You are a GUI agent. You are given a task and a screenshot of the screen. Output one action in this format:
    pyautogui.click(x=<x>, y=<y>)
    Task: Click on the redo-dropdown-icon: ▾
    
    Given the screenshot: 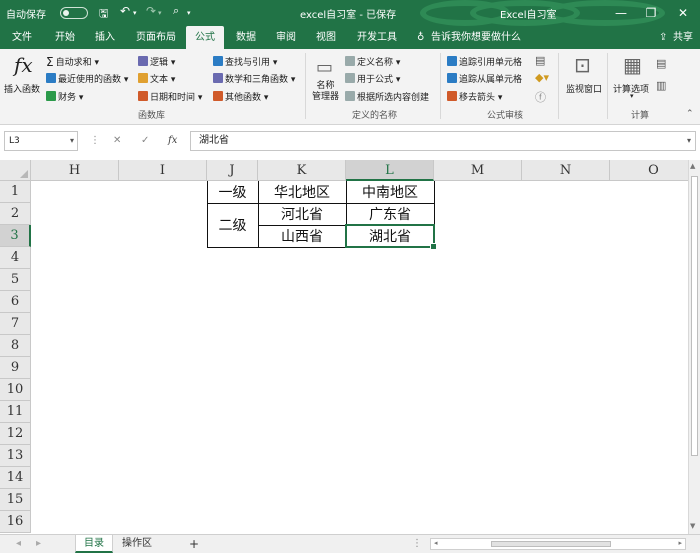 What is the action you would take?
    pyautogui.click(x=160, y=13)
    